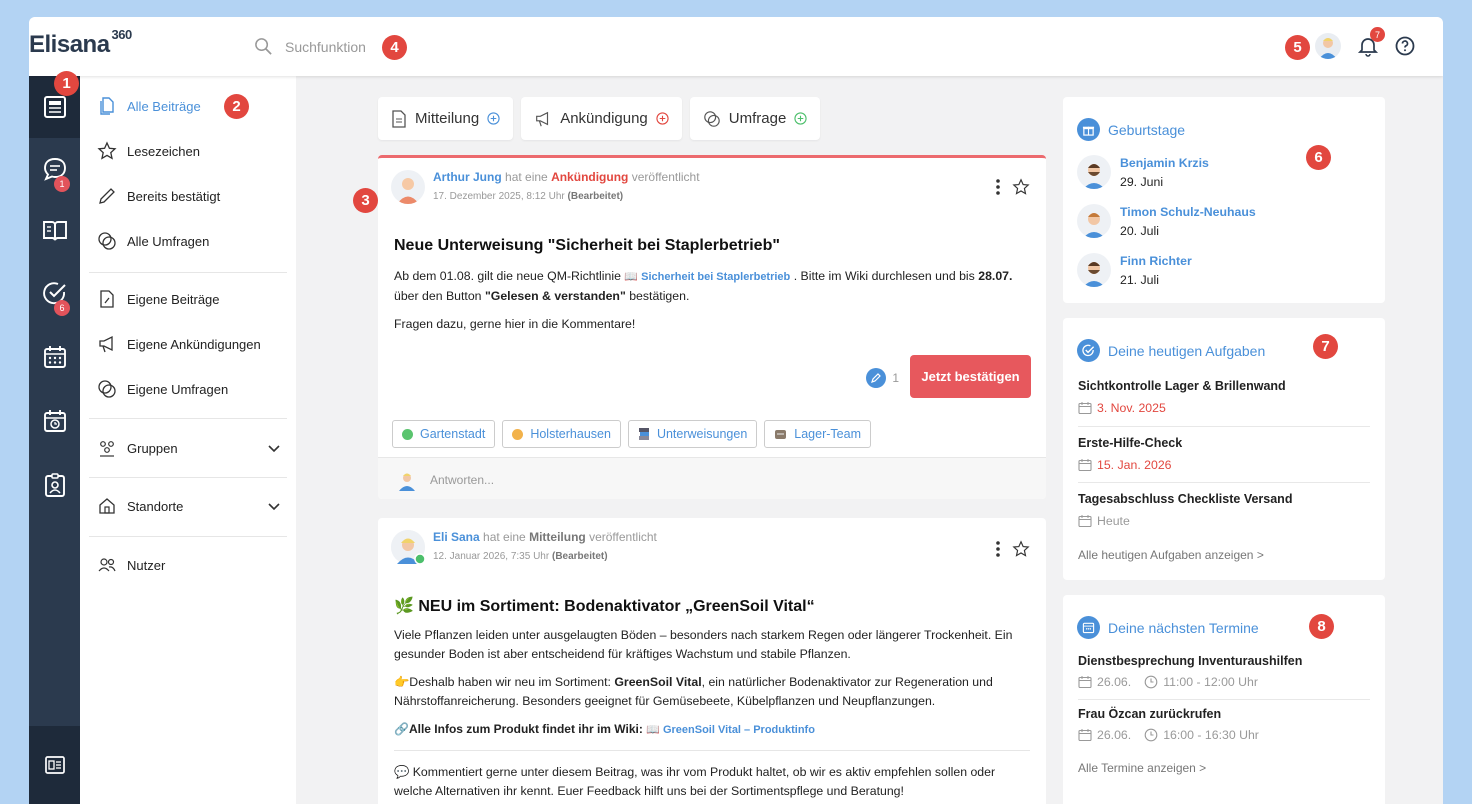 Image resolution: width=1472 pixels, height=804 pixels. I want to click on all-appointments-link: Alle Termine anzeigen >, so click(1142, 768).